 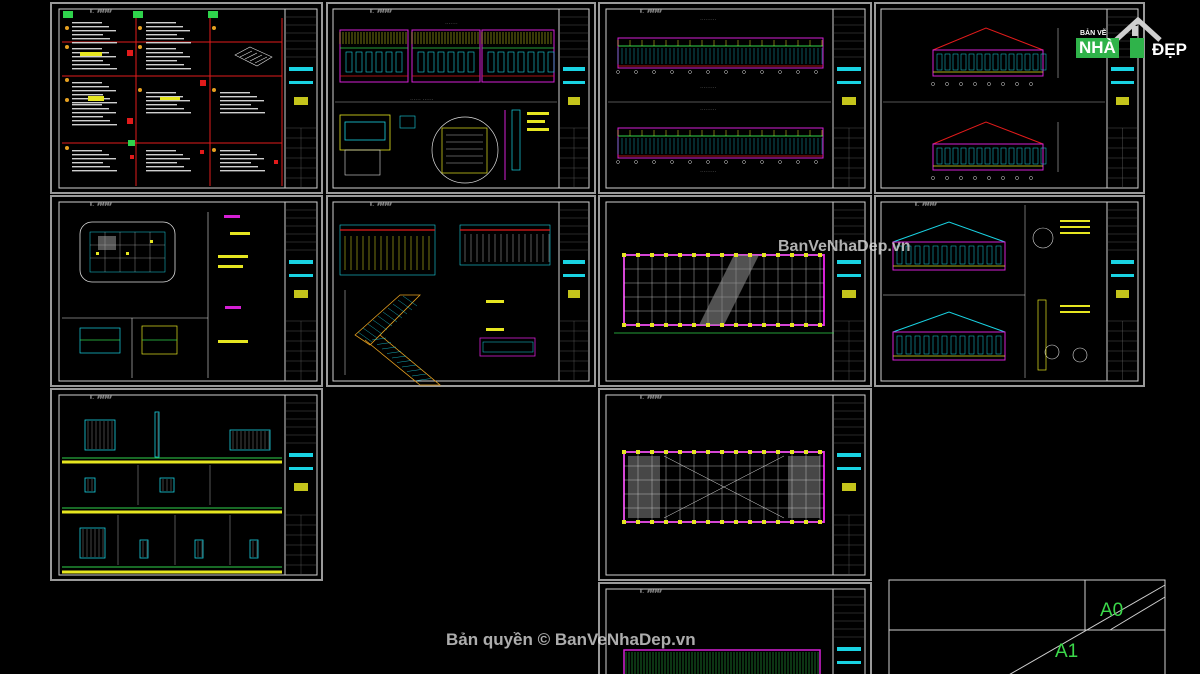 What do you see at coordinates (844, 246) in the screenshot?
I see `center-watermark: BanVeNhaDep.vn` at bounding box center [844, 246].